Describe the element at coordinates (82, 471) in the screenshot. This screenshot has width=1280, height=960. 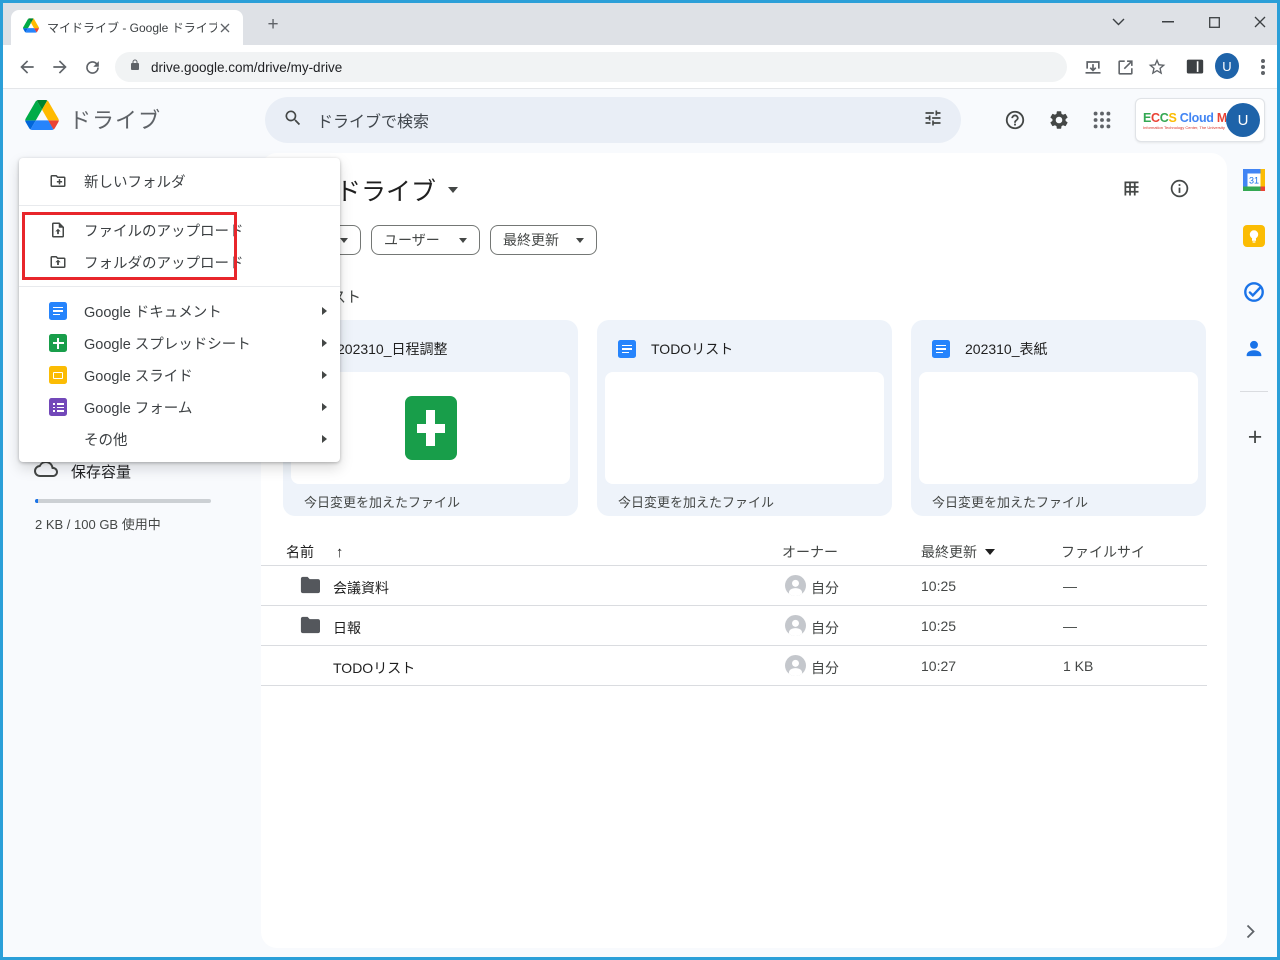
I see `storage-link: 保存容量` at that location.